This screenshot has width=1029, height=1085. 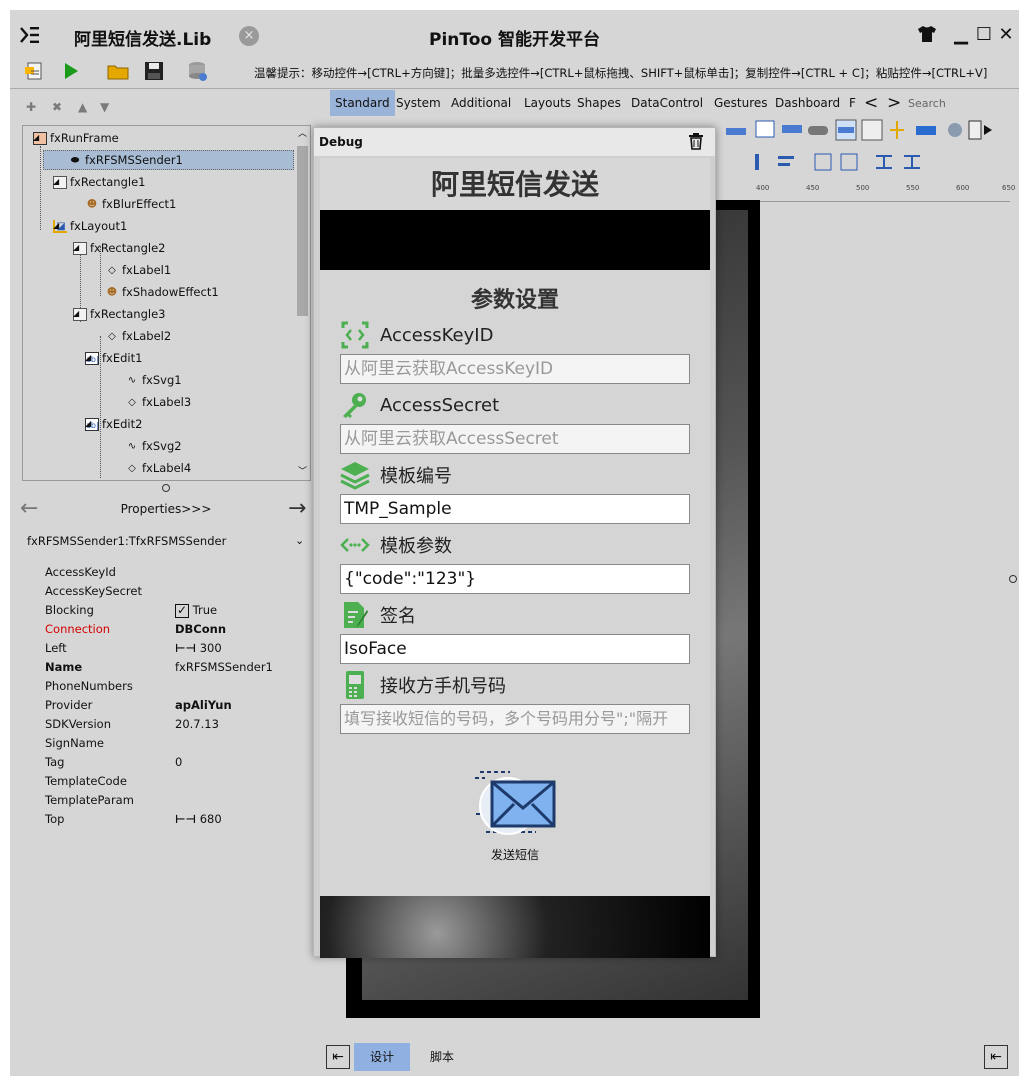 I want to click on tree-node: ◇ fxLabel4, so click(x=158, y=468).